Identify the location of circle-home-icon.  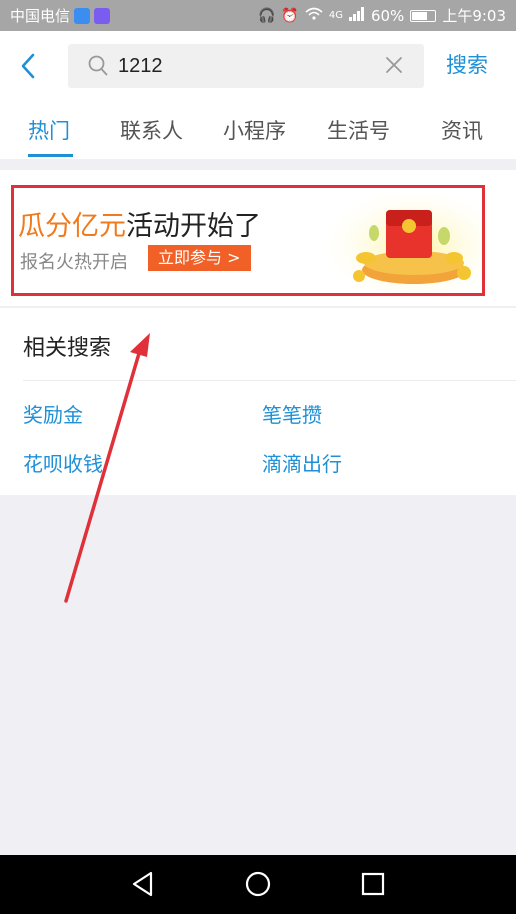
(258, 884).